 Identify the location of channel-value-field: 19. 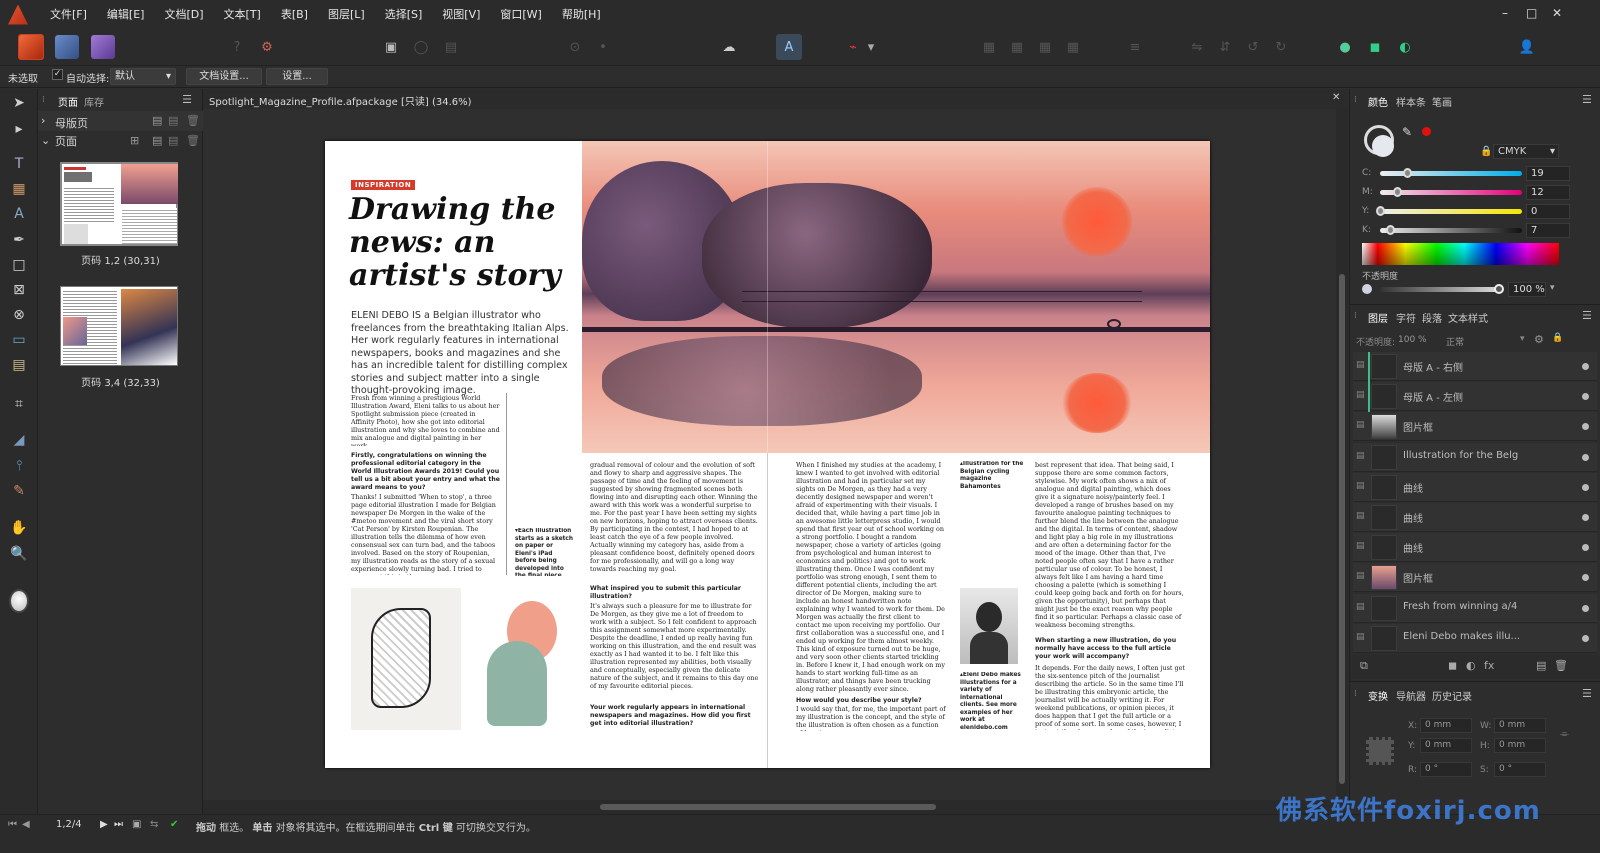
(1548, 173).